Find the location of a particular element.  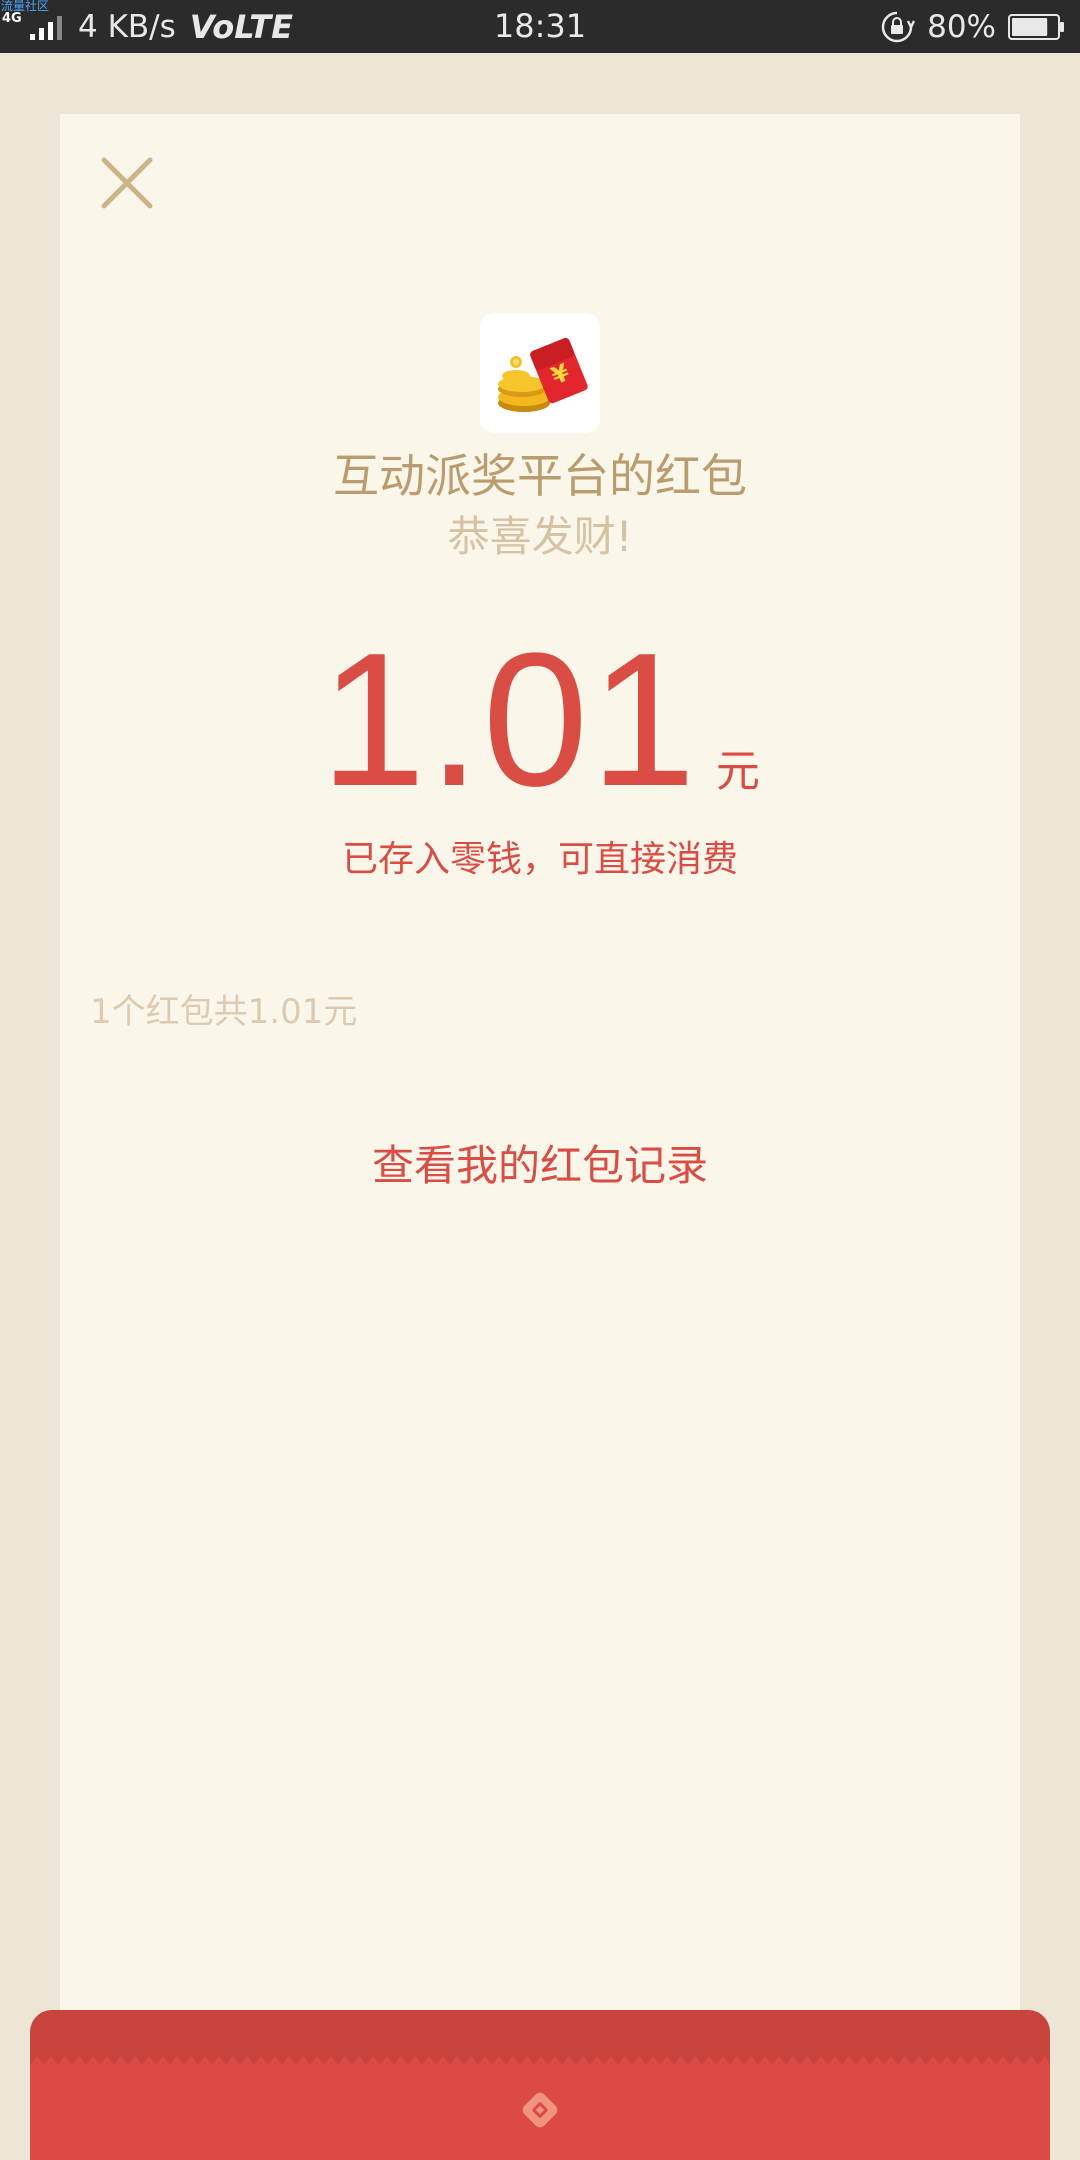

battery-icon is located at coordinates (1036, 26).